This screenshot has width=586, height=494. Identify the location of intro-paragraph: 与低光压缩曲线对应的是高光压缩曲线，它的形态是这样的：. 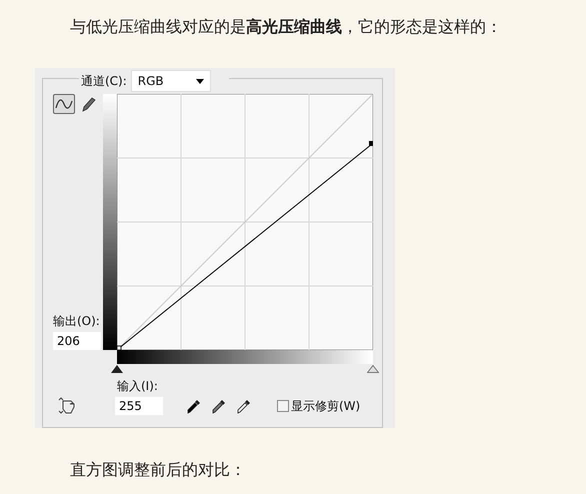
(286, 27).